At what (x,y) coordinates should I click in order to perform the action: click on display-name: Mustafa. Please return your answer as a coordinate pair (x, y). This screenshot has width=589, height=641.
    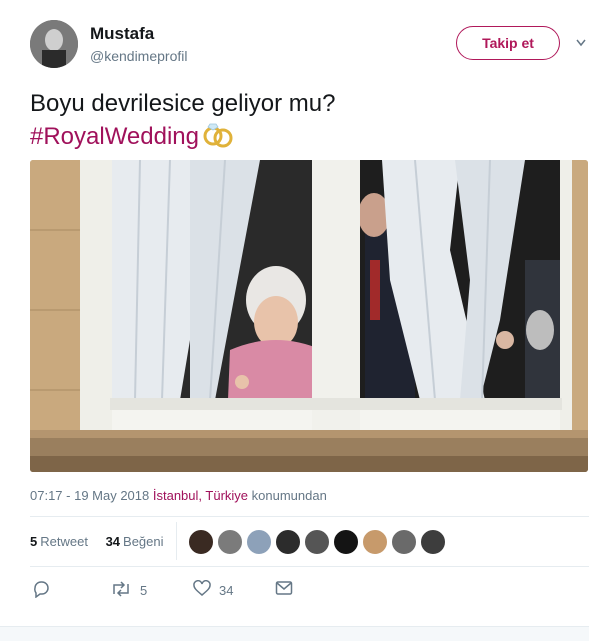
    Looking at the image, I should click on (122, 34).